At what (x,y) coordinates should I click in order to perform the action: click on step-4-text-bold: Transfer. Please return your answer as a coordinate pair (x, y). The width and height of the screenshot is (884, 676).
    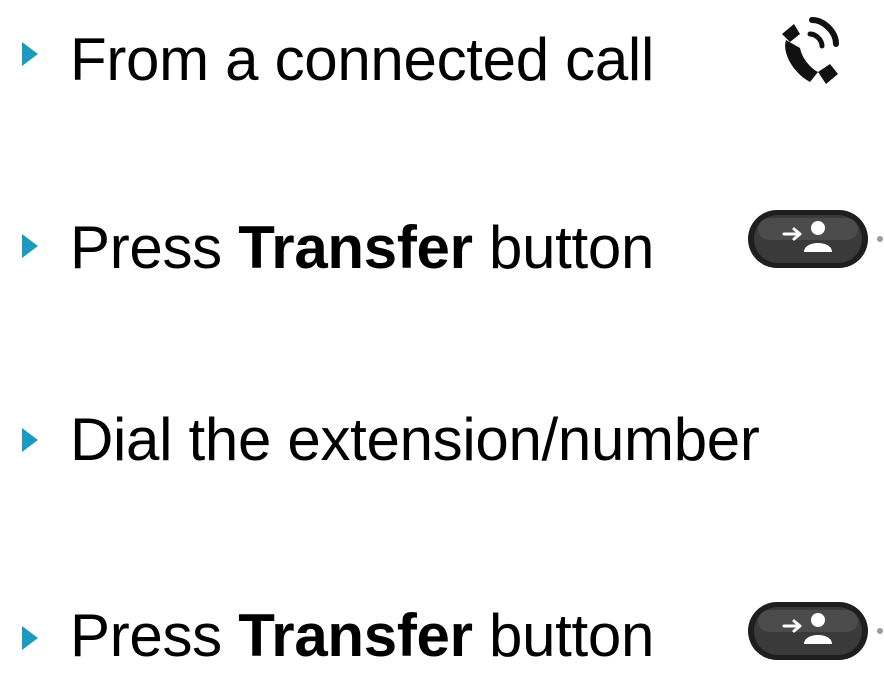
    Looking at the image, I should click on (355, 635).